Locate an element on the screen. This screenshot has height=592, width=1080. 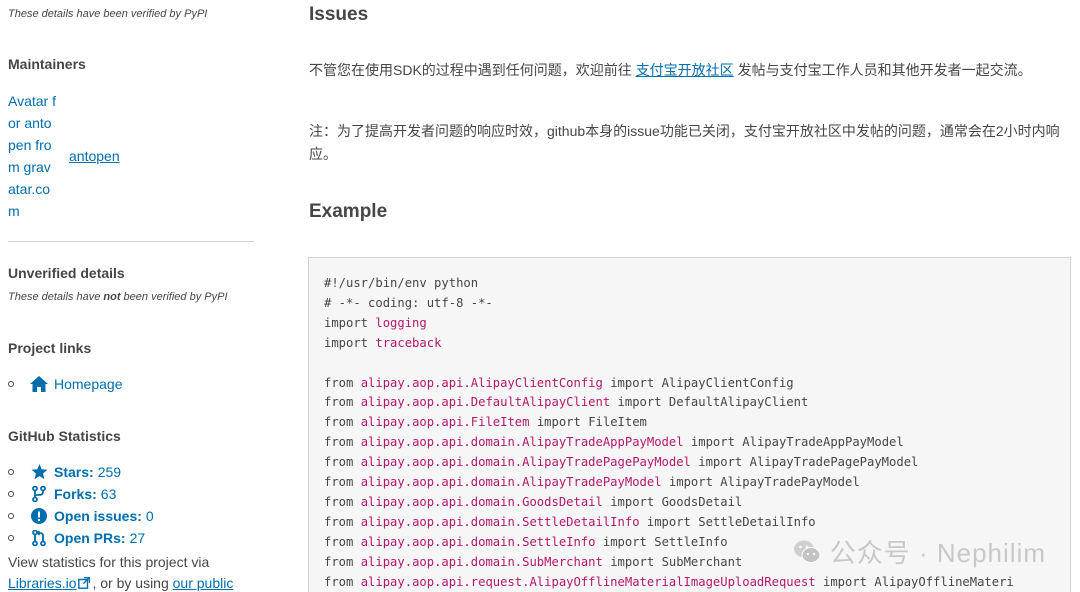
unverified-note-bold: not is located at coordinates (112, 297).